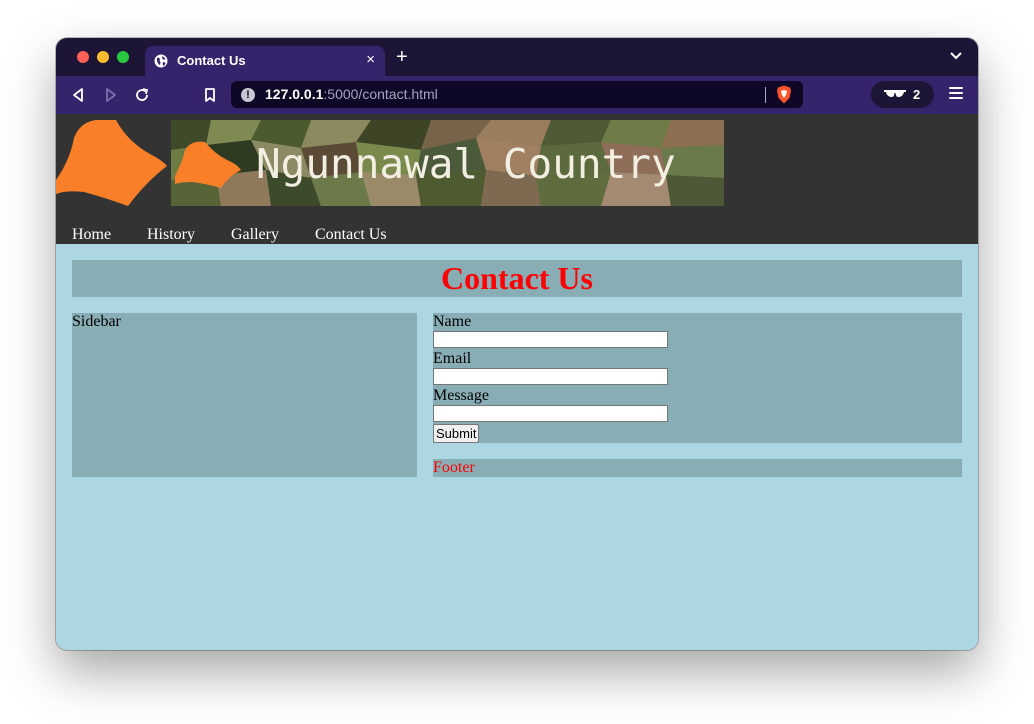 The height and width of the screenshot is (724, 1034). Describe the element at coordinates (351, 235) in the screenshot. I see `nav-contact-us: Contact Us` at that location.